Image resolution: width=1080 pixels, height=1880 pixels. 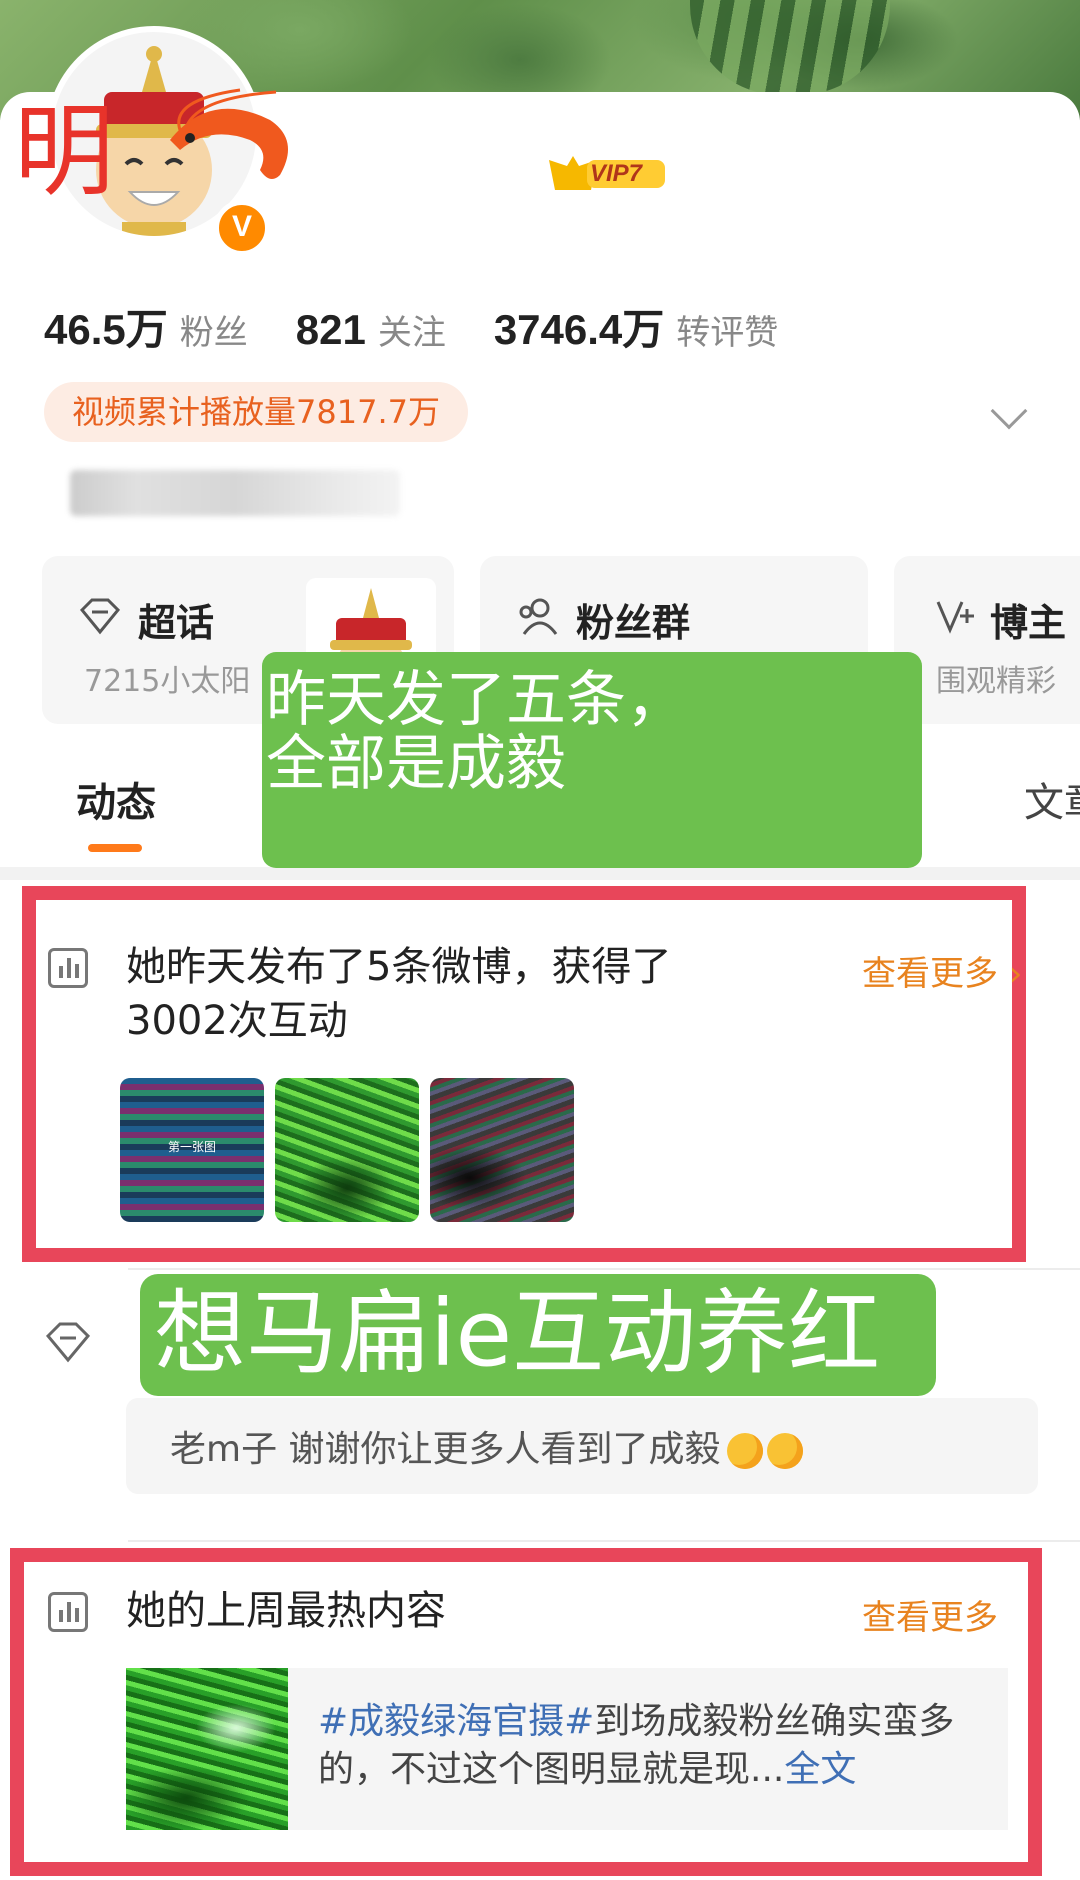 I want to click on view-more-link-1: 查看更多 ›, so click(x=942, y=970).